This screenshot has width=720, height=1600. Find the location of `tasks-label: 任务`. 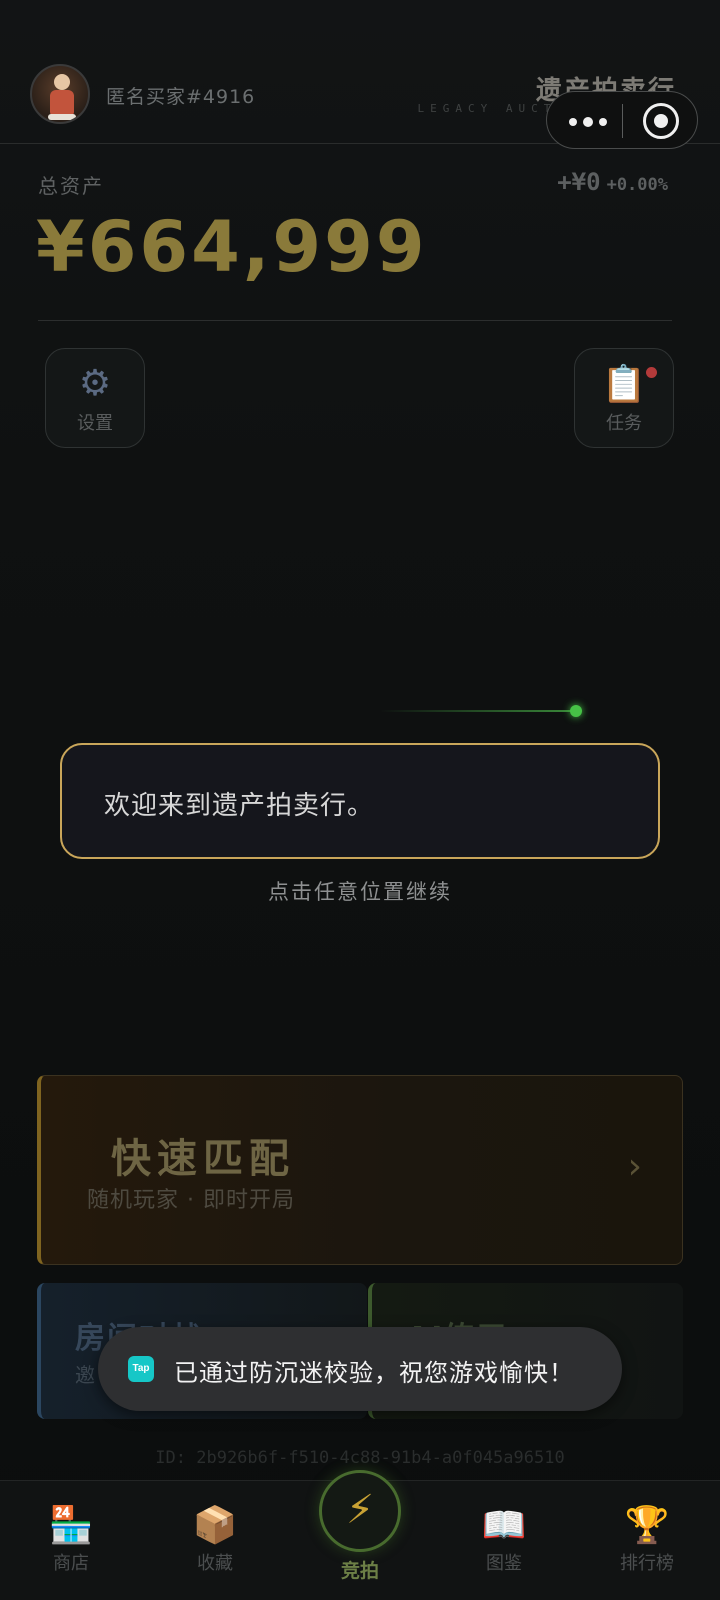

tasks-label: 任务 is located at coordinates (624, 423).